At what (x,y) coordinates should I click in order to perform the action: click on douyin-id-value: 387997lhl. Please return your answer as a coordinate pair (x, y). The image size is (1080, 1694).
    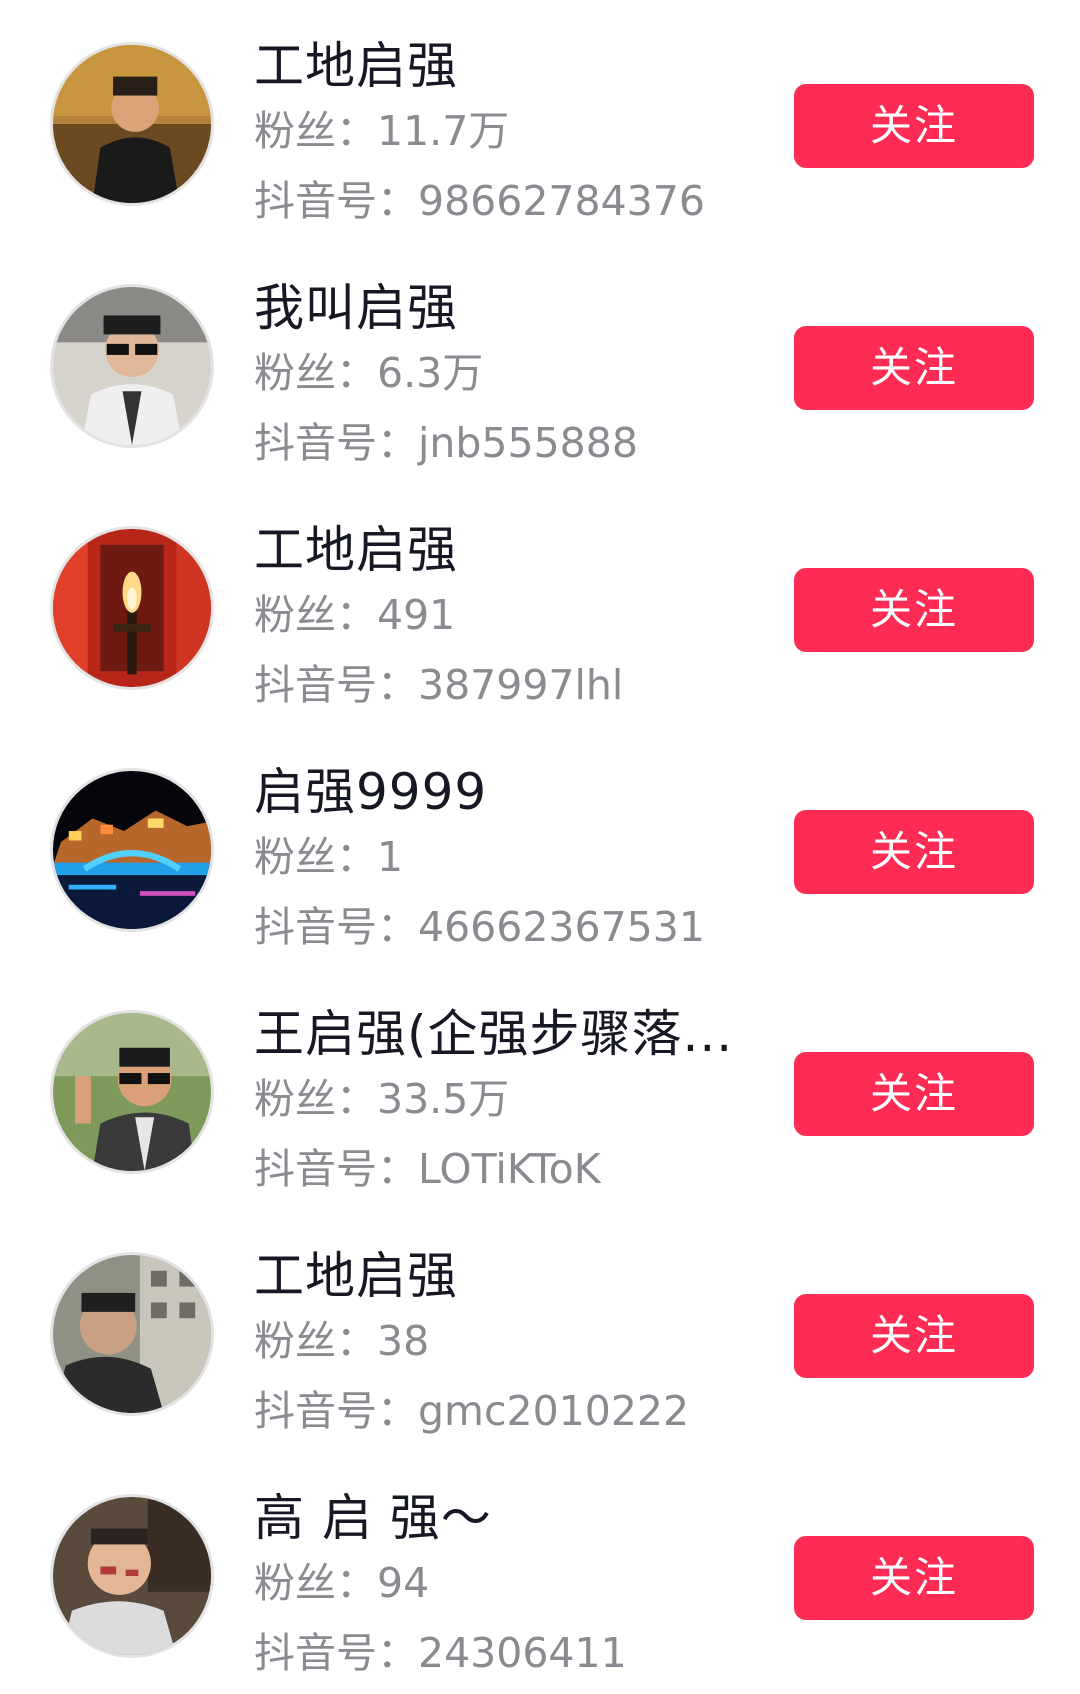
    Looking at the image, I should click on (521, 685).